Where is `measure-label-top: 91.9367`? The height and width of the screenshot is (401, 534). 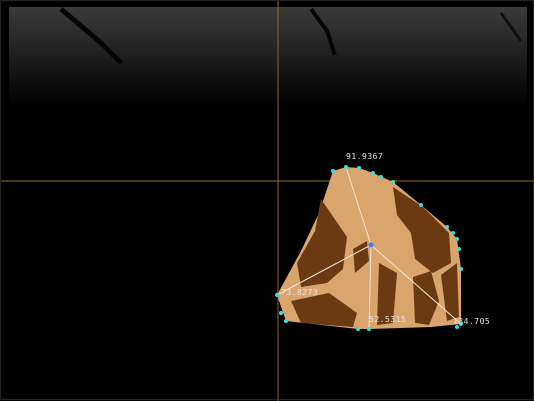
measure-label-top: 91.9367 is located at coordinates (364, 156).